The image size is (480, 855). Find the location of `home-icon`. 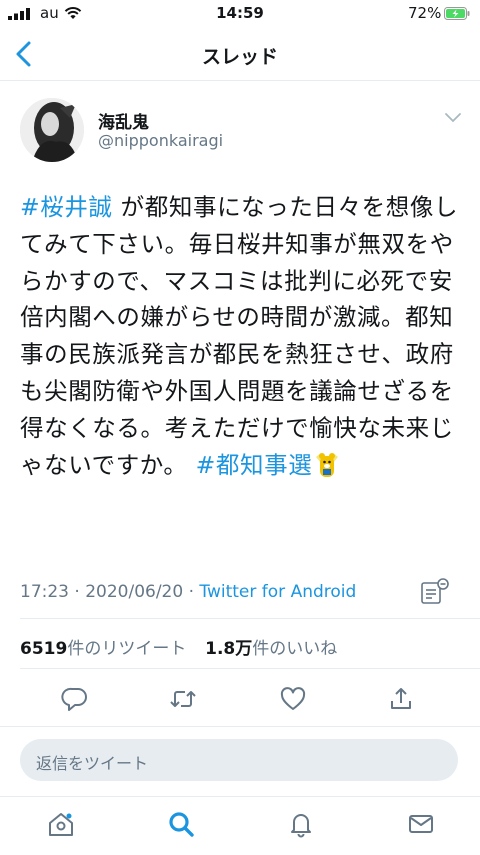

home-icon is located at coordinates (61, 824).